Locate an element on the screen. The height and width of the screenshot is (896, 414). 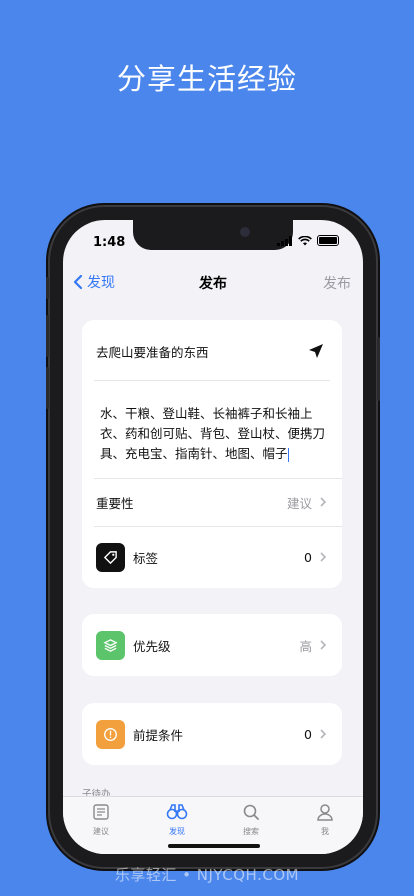
prerequisite-label: 前提条件 is located at coordinates (158, 735).